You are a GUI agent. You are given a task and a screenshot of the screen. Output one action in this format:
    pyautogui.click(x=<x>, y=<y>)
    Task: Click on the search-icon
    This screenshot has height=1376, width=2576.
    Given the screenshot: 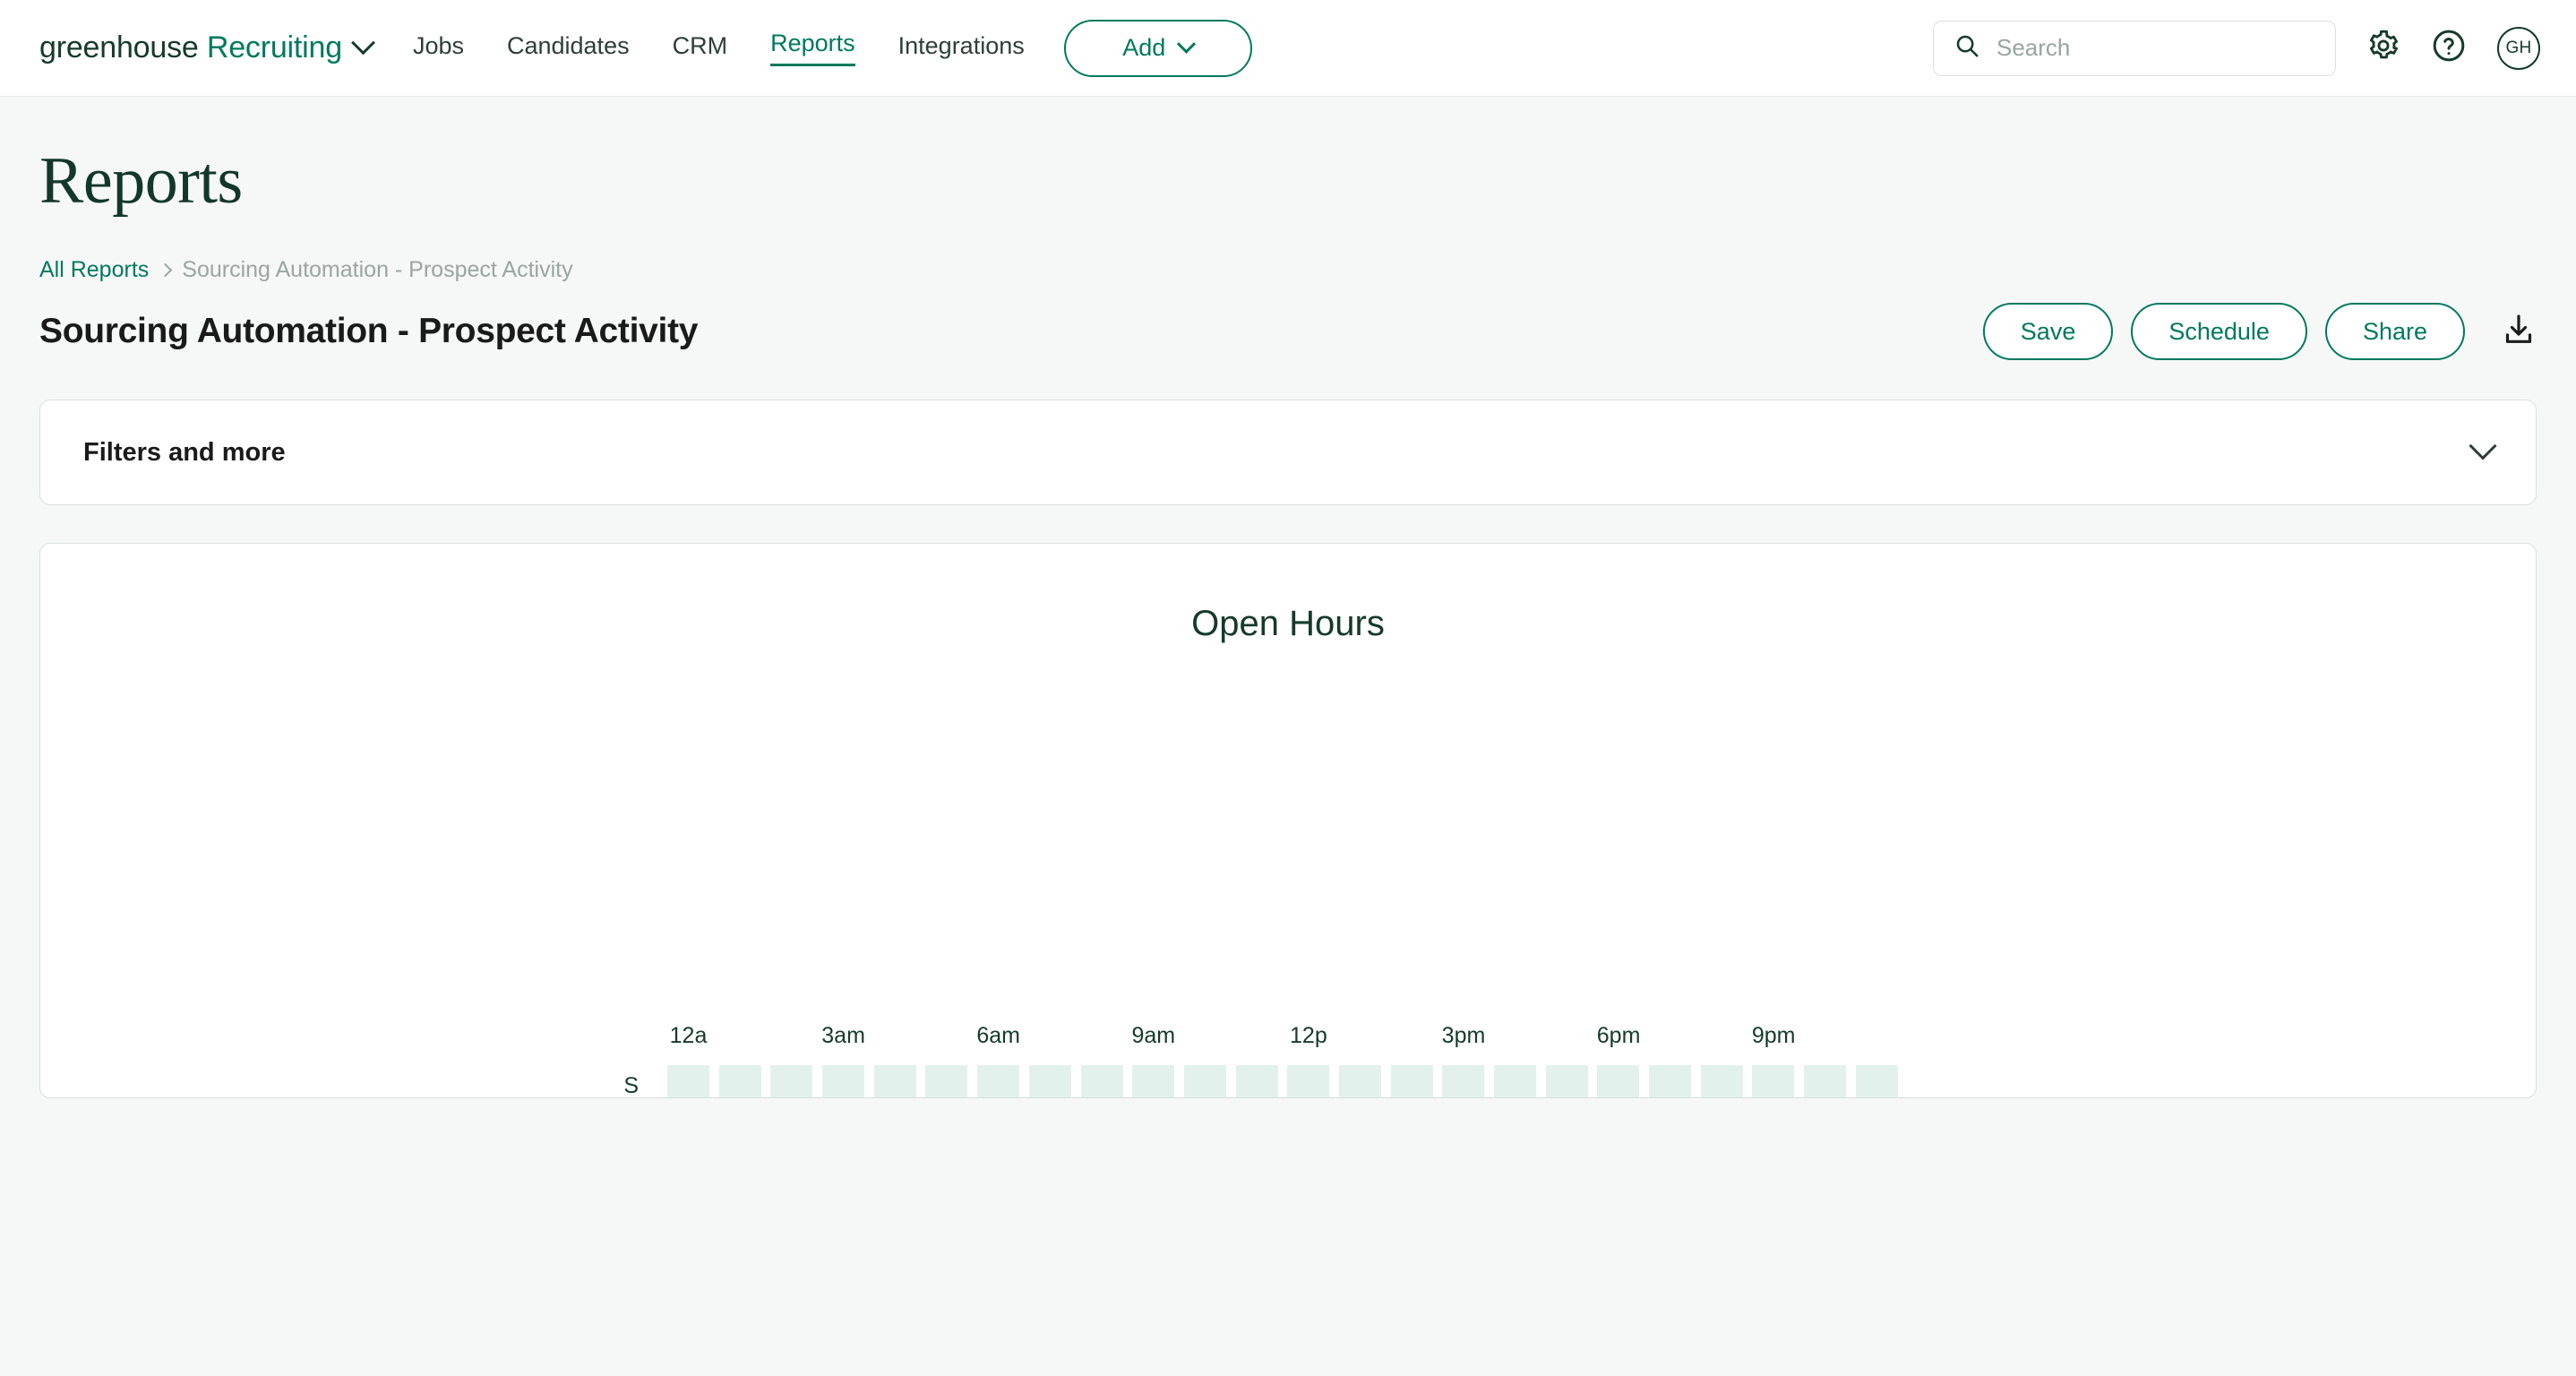 What is the action you would take?
    pyautogui.click(x=1966, y=48)
    